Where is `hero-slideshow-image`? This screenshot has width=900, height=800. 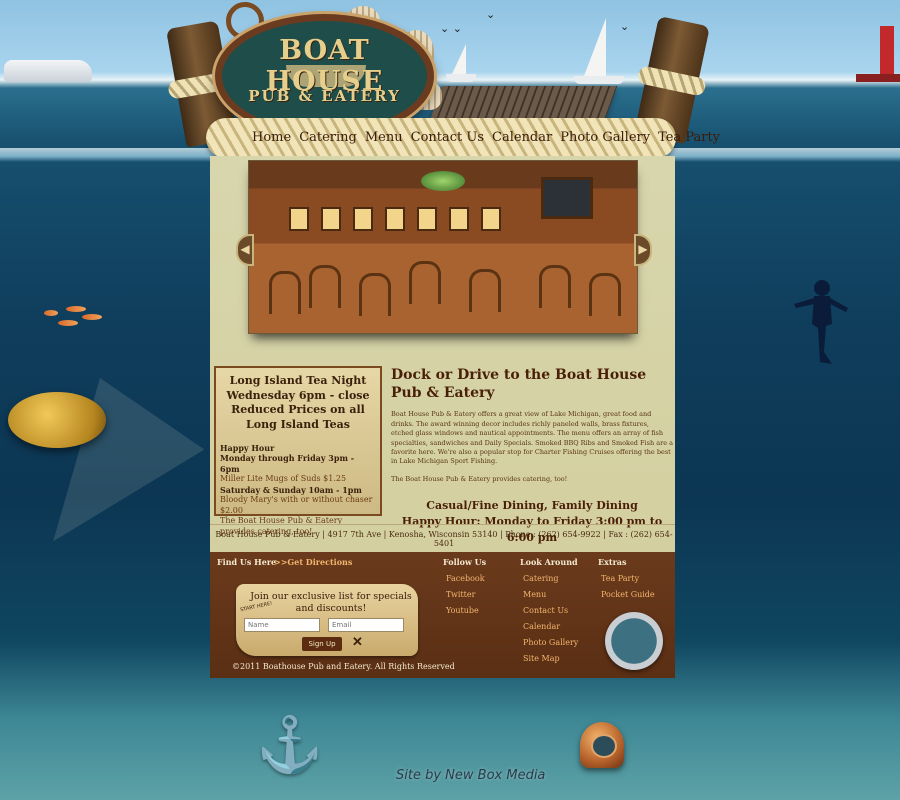
hero-slideshow-image is located at coordinates (443, 247).